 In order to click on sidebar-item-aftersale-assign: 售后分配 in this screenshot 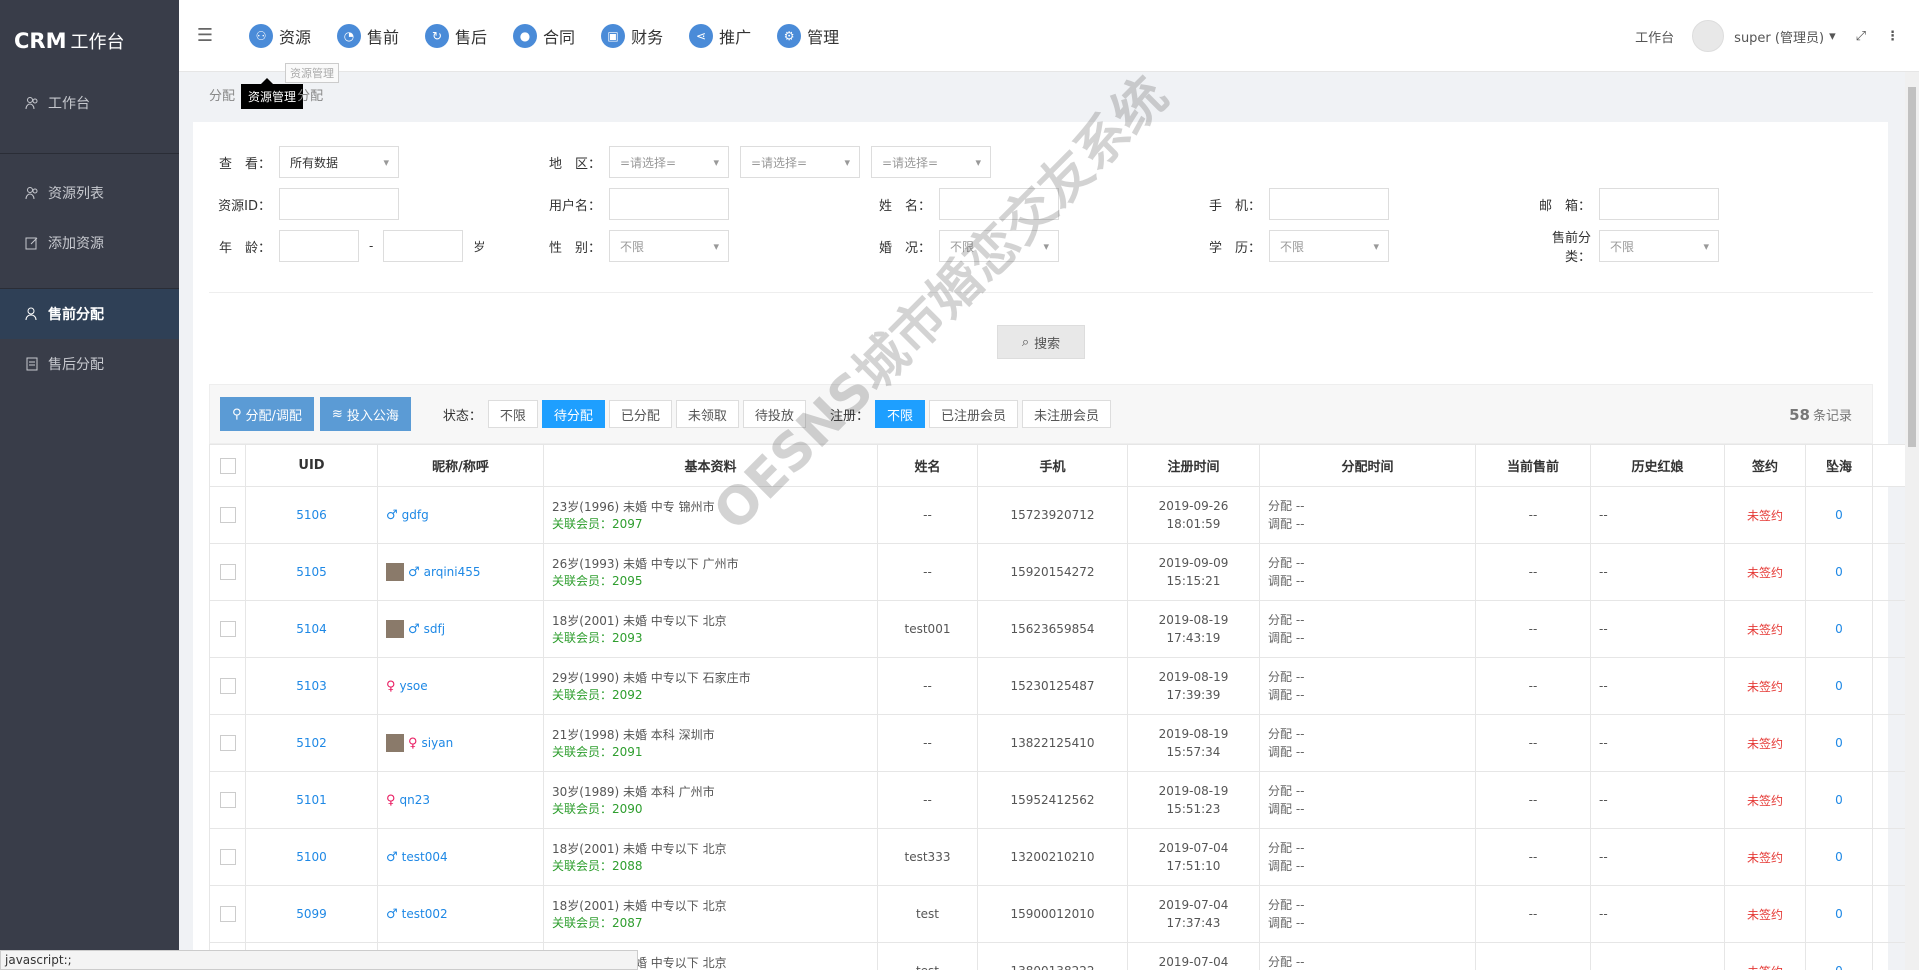, I will do `click(89, 364)`.